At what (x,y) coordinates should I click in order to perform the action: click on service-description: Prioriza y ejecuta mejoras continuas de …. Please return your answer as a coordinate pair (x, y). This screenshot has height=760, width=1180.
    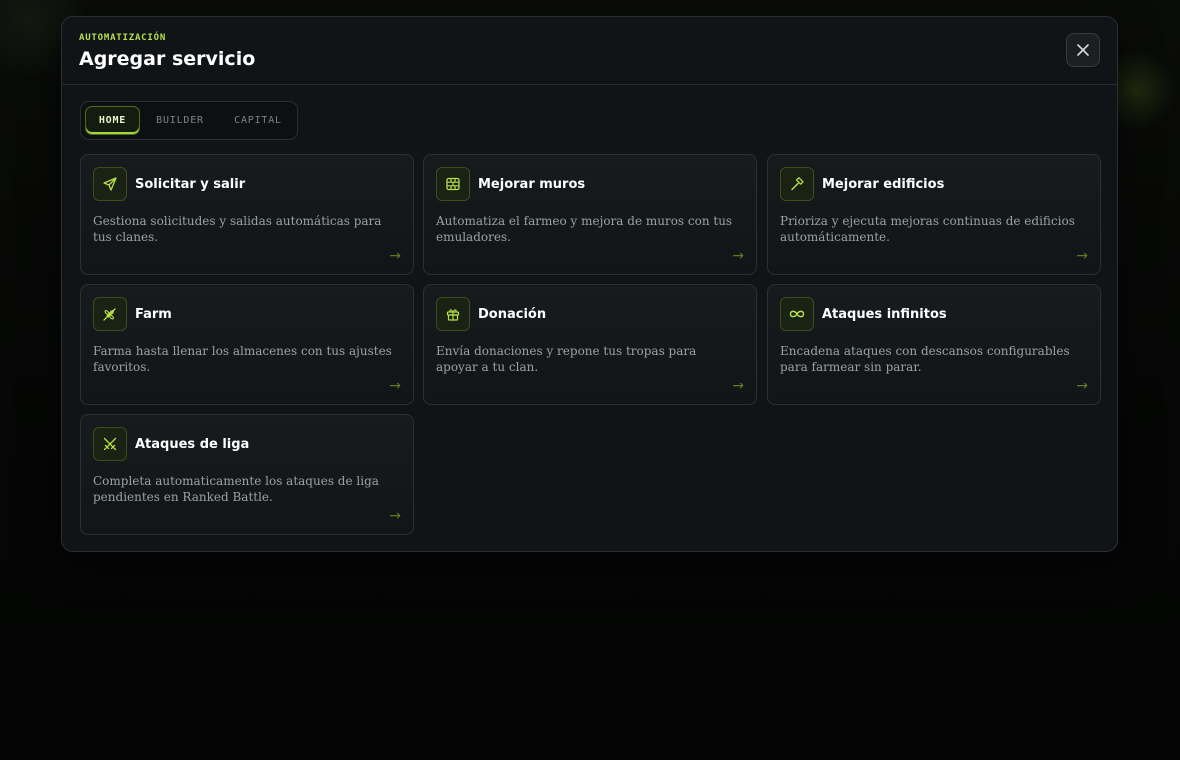
    Looking at the image, I should click on (927, 229).